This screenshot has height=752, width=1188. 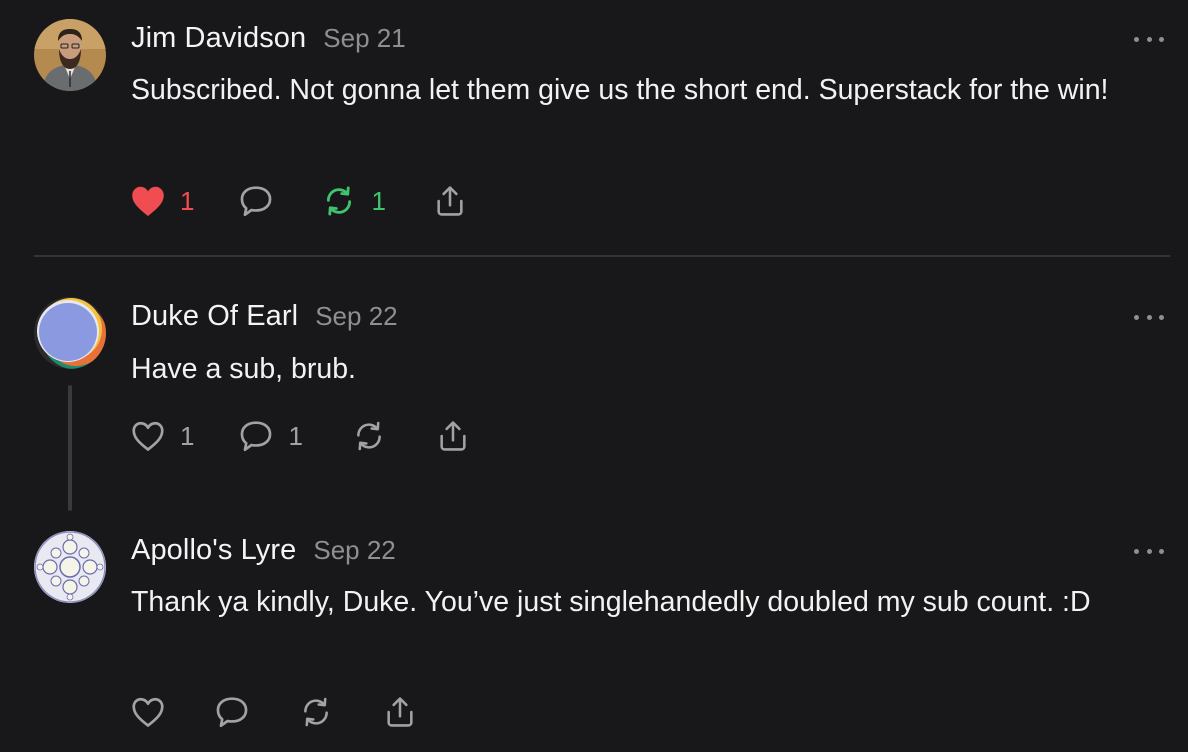 I want to click on comment-header: Duke Of Earl Sep 22, so click(x=264, y=316).